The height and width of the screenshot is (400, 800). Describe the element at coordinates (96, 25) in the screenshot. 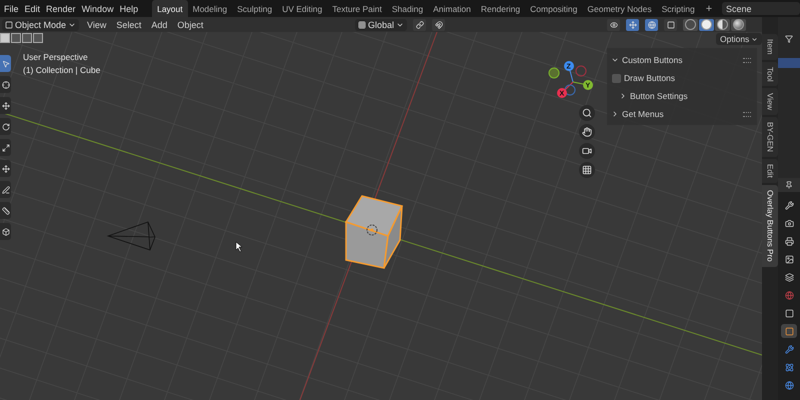

I see `header-menu: View` at that location.